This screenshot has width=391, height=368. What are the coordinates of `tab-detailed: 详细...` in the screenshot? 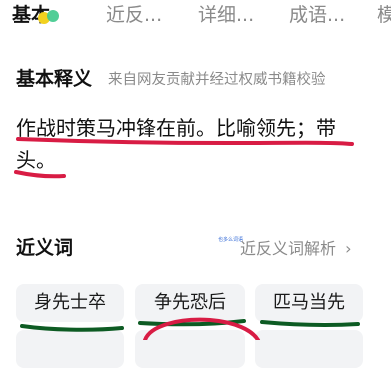 It's located at (226, 15).